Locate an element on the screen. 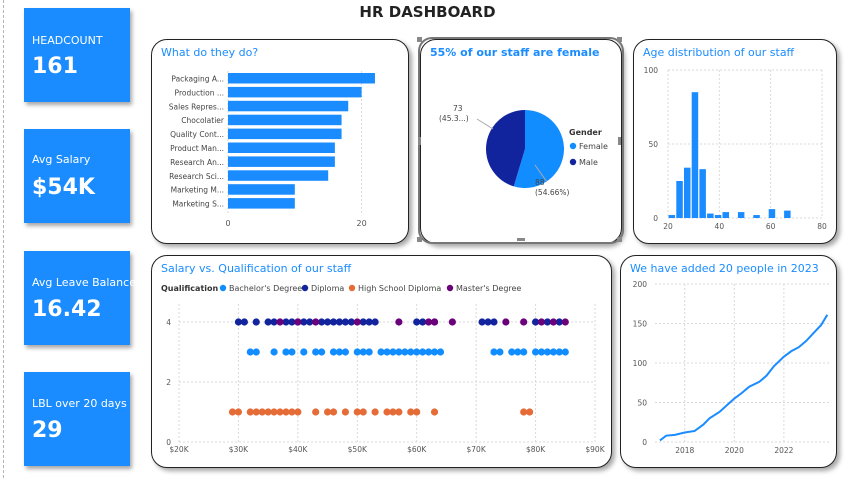 This screenshot has width=855, height=478. salary-x-tick: $90K is located at coordinates (595, 449).